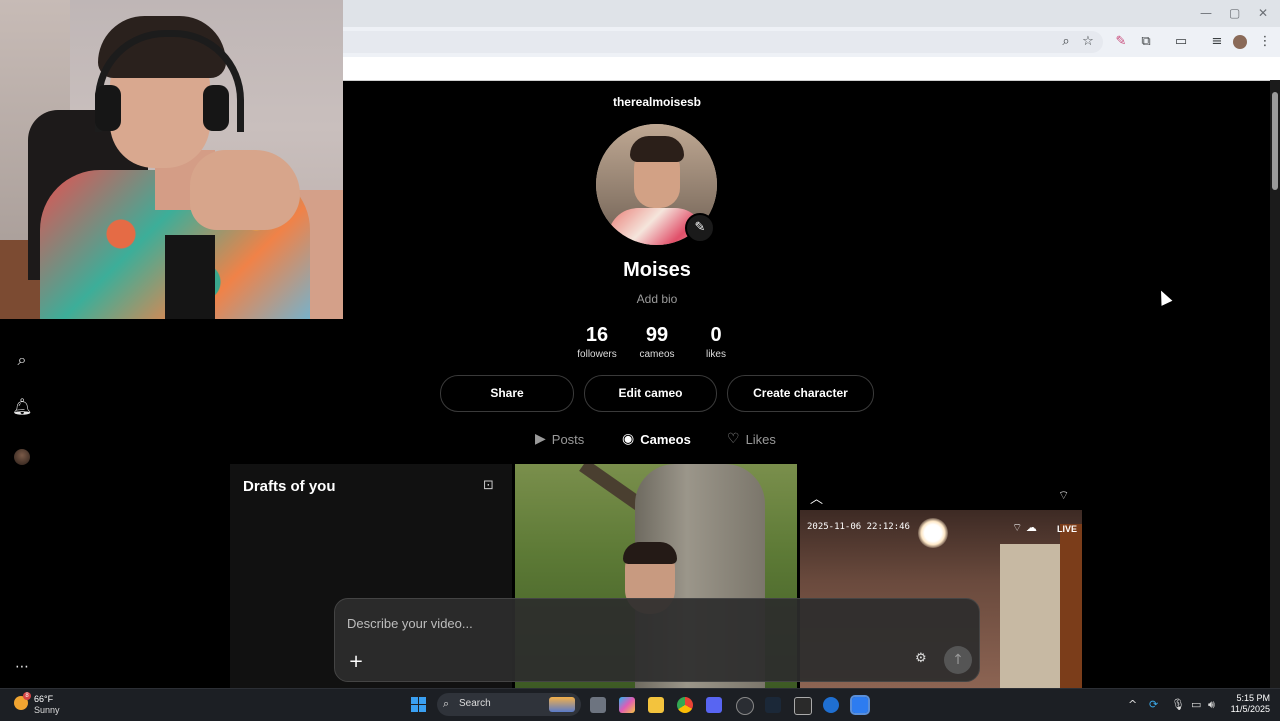  I want to click on video-composer: Describe your video... + ⚙︎ ↑, so click(657, 640).